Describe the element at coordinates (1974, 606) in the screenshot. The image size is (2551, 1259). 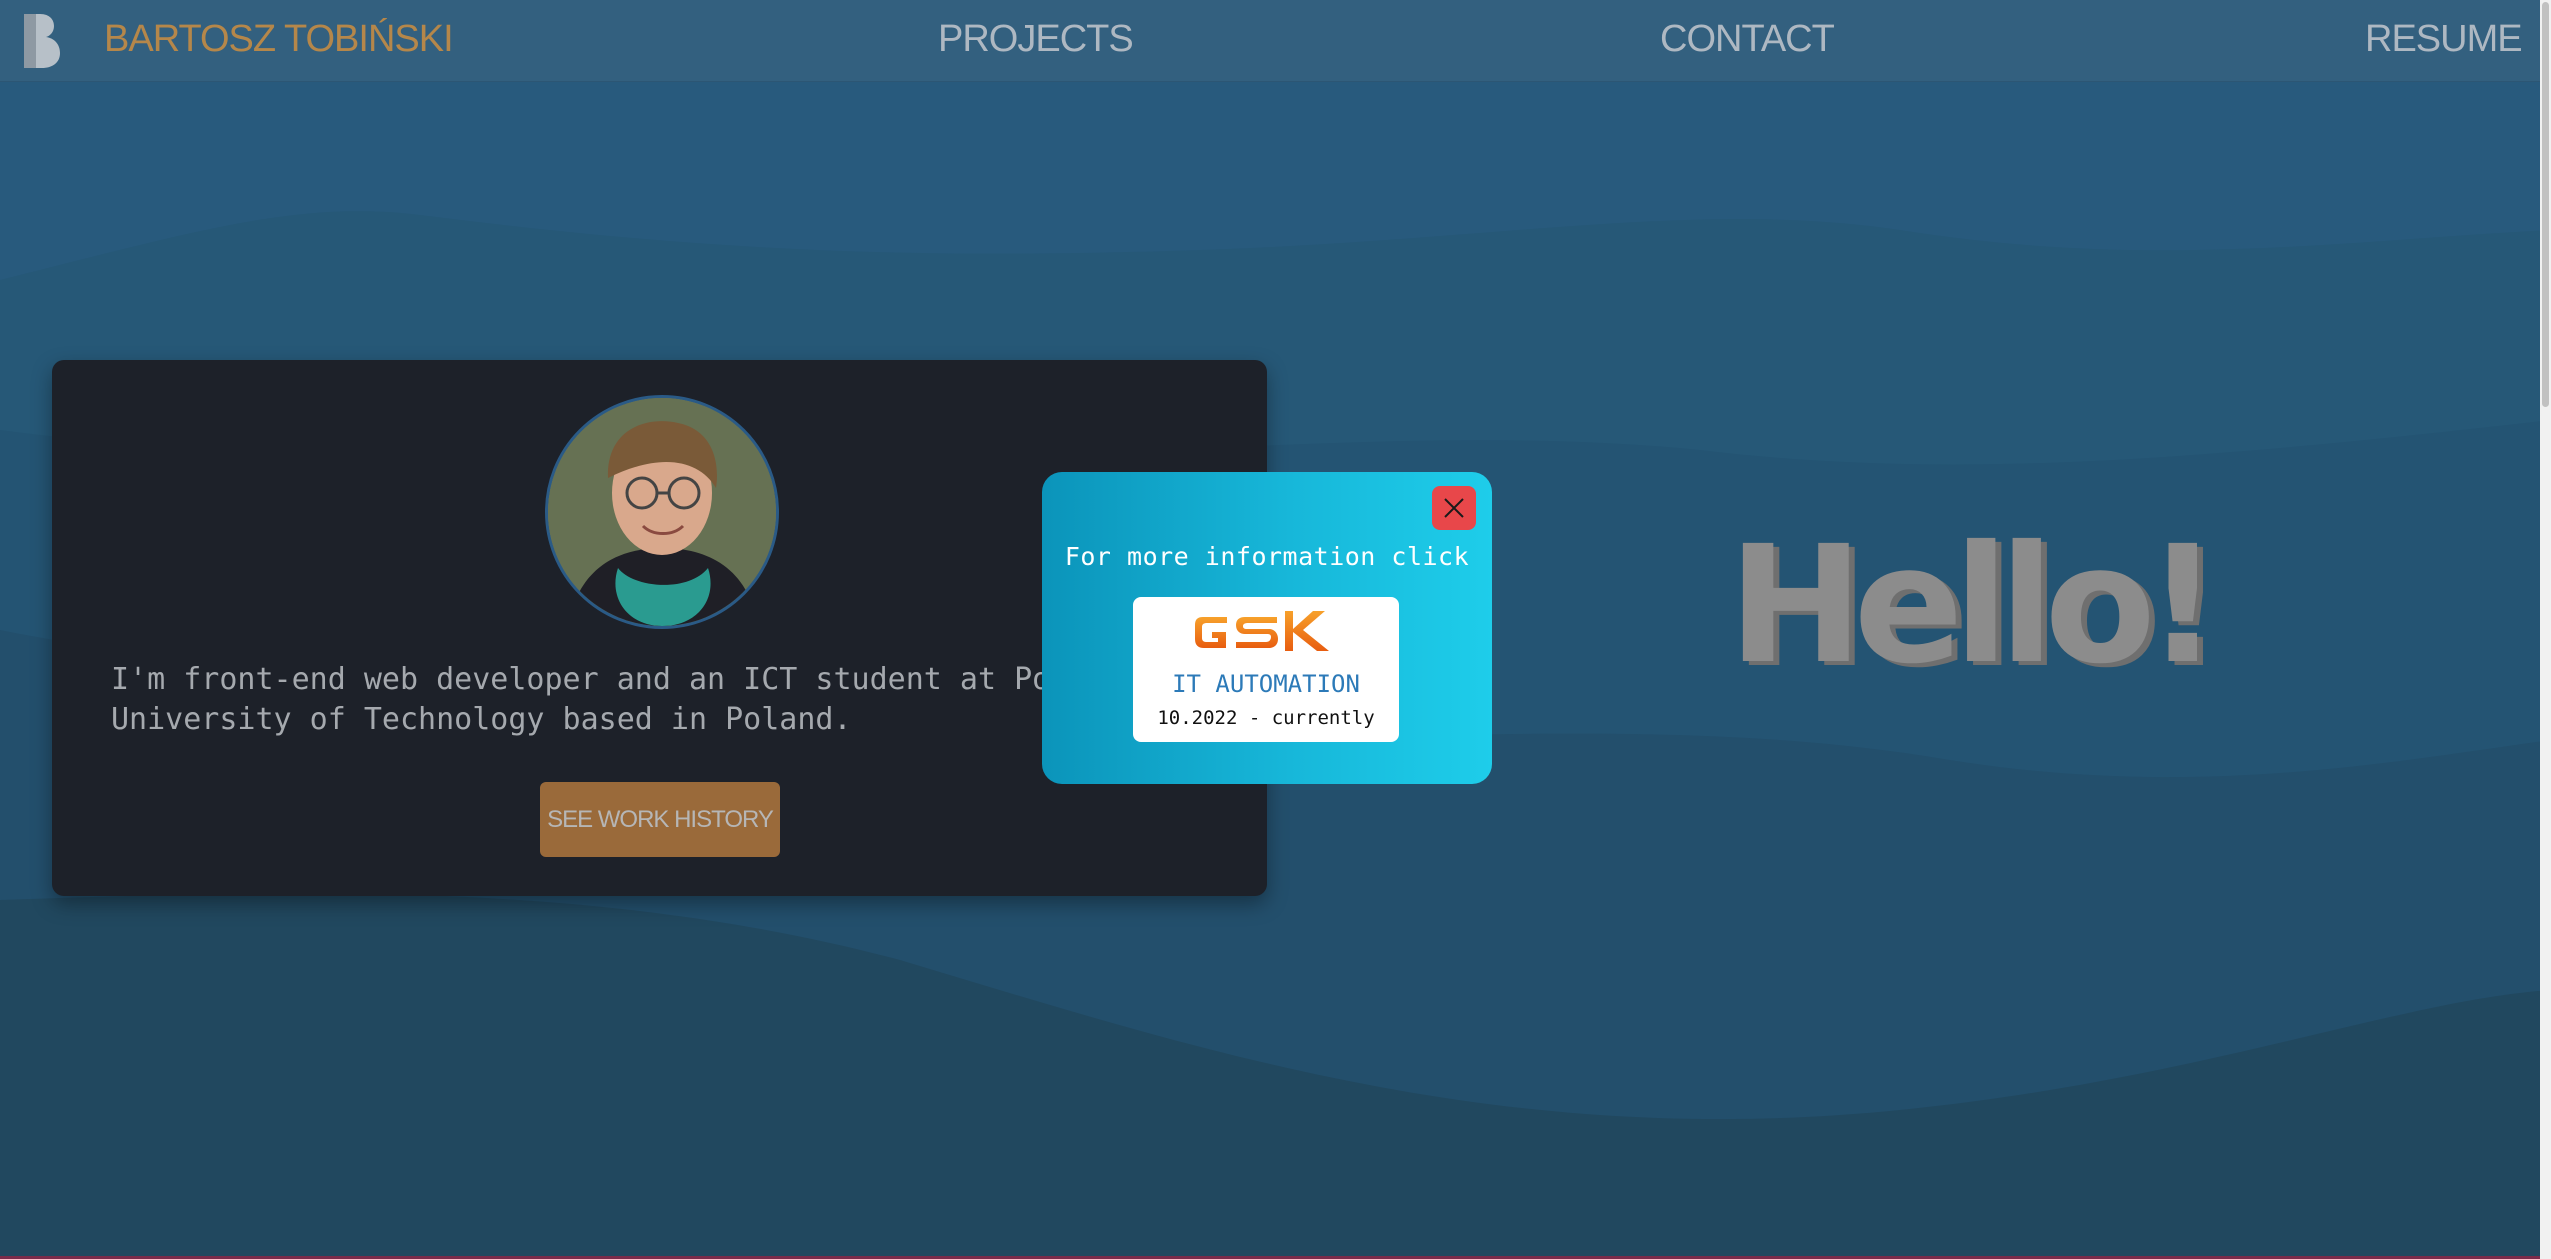
I see `hello-heading: Hello!` at that location.